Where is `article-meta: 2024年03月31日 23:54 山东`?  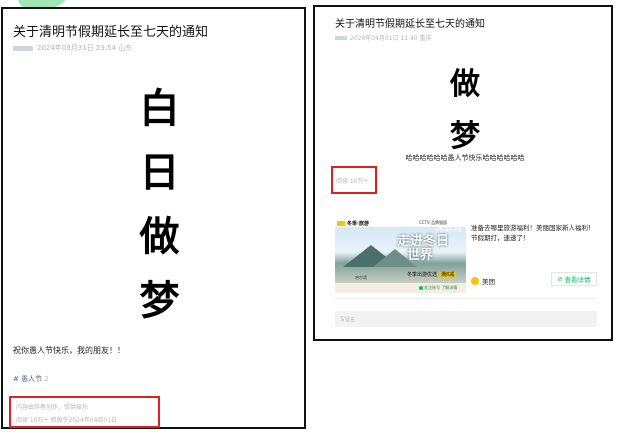
article-meta: 2024年03月31日 23:54 山东 is located at coordinates (72, 48).